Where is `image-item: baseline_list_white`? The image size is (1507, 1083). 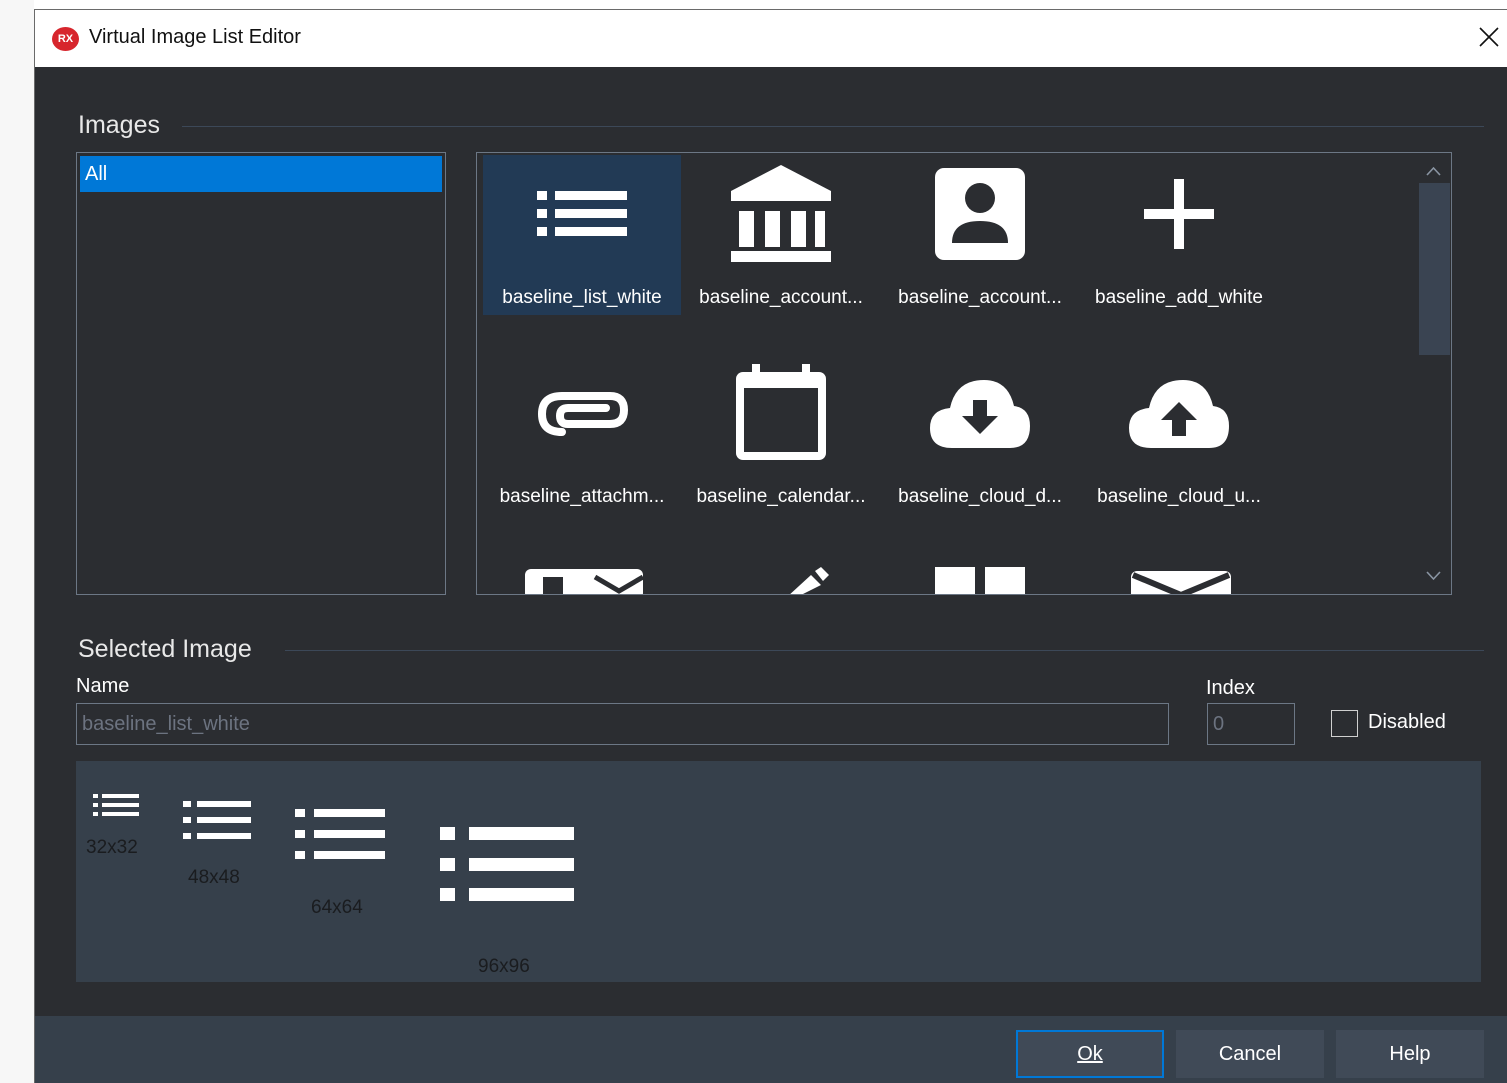 image-item: baseline_list_white is located at coordinates (582, 235).